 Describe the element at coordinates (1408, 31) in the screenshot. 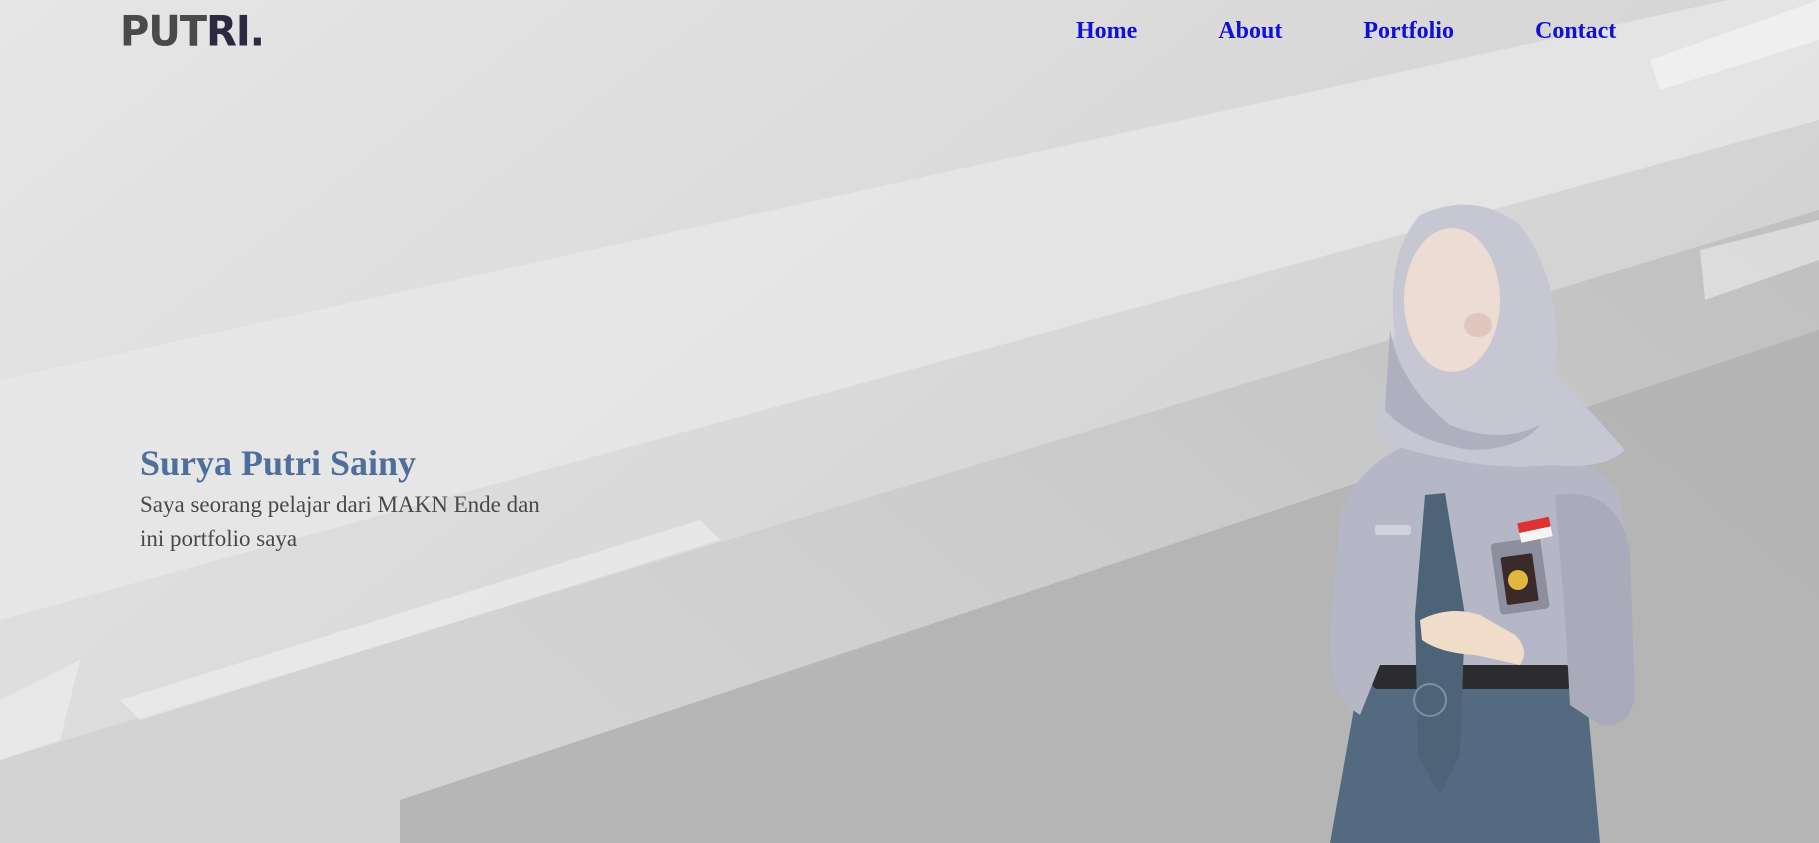

I see `nav-link-portfolio: Portfolio` at that location.